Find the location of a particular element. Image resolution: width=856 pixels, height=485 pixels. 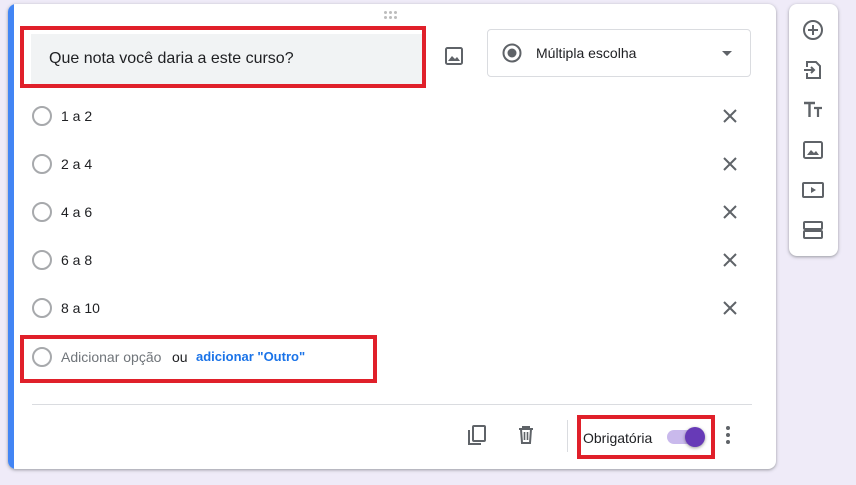

option-row: 1 a 2 is located at coordinates (392, 116).